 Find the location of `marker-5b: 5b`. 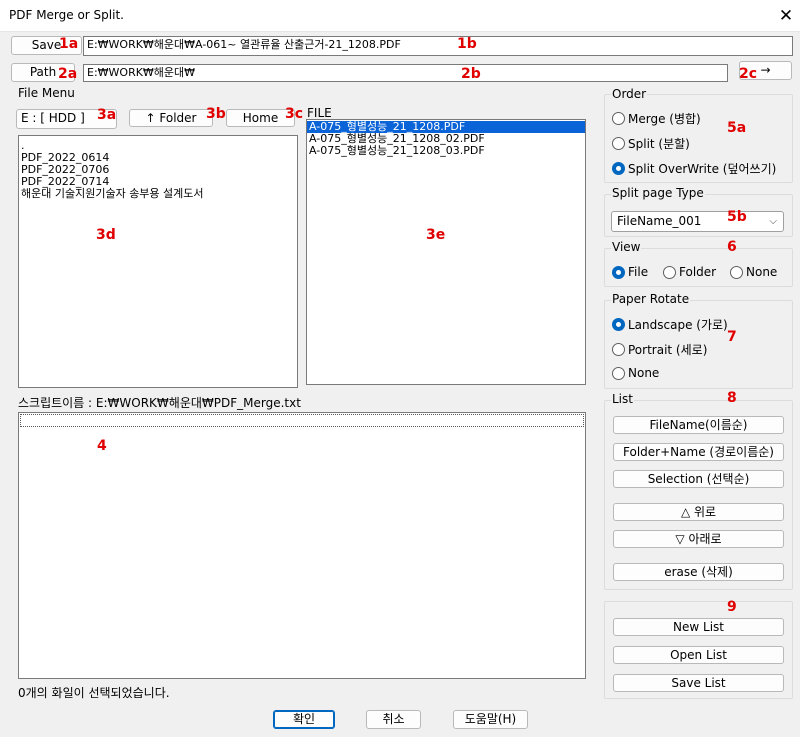

marker-5b: 5b is located at coordinates (737, 217).